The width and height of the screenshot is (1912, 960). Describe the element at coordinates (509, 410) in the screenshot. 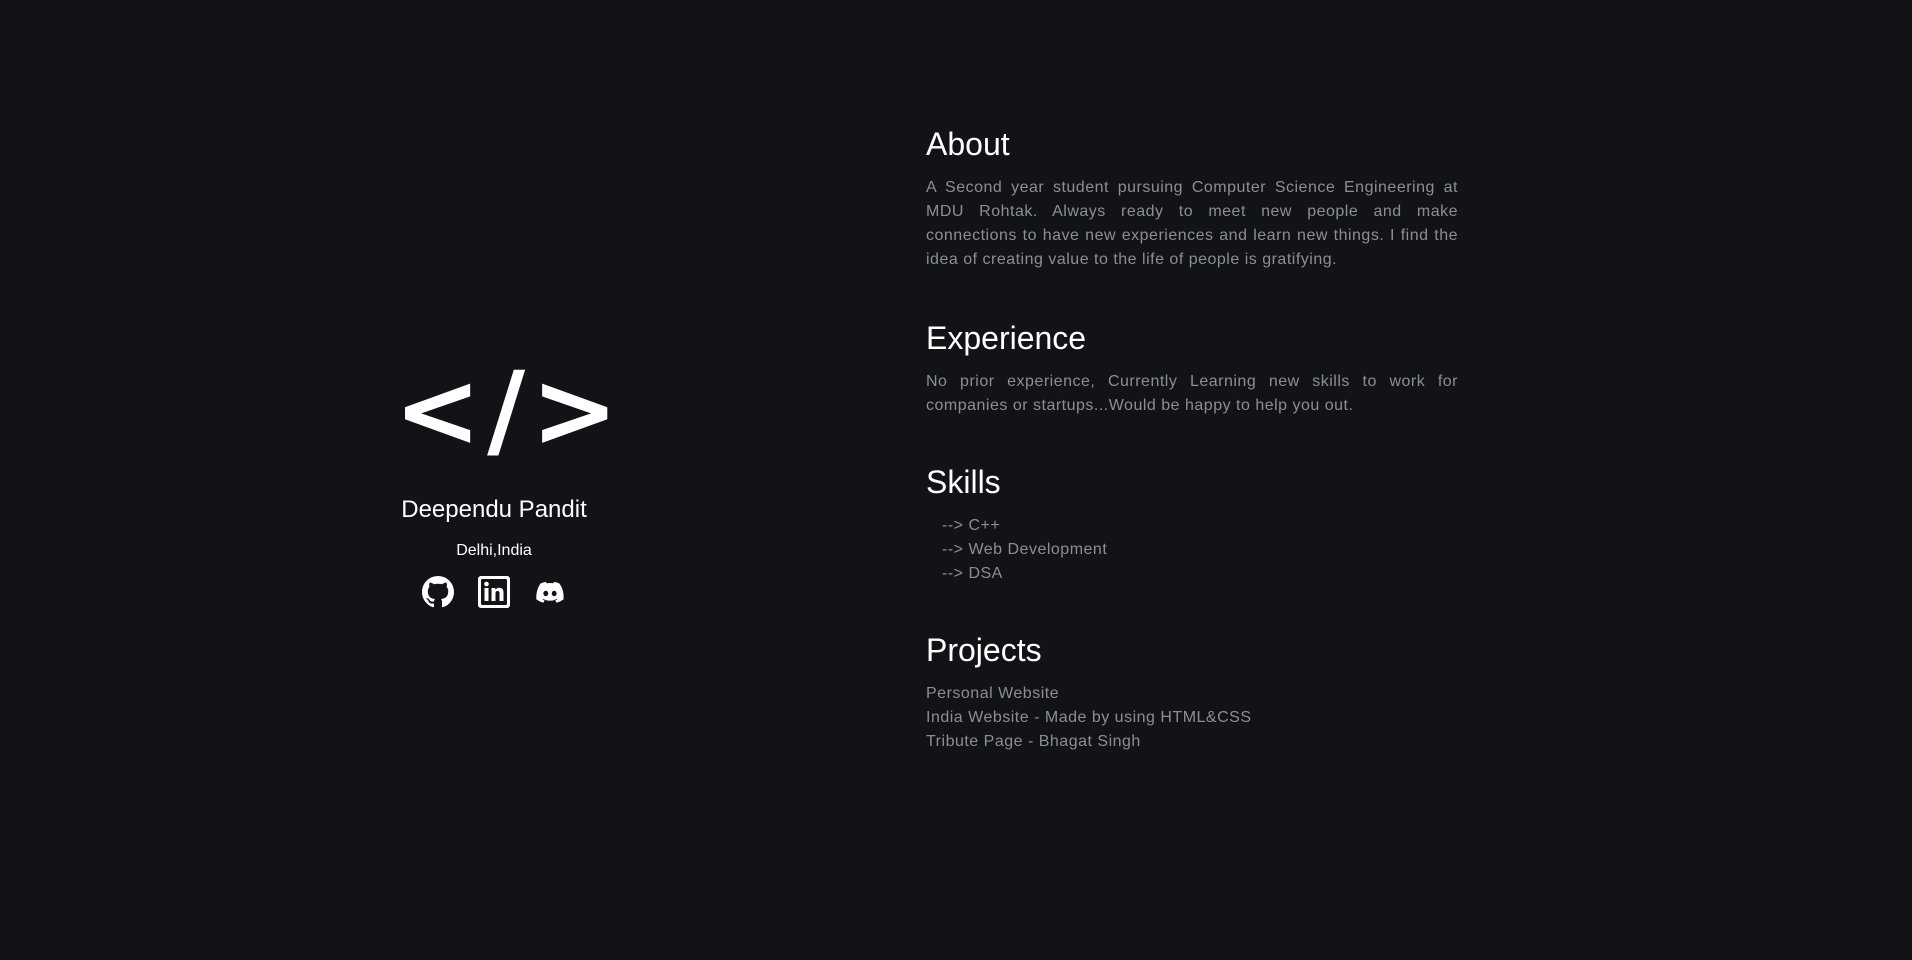

I see `code-logo: </>` at that location.